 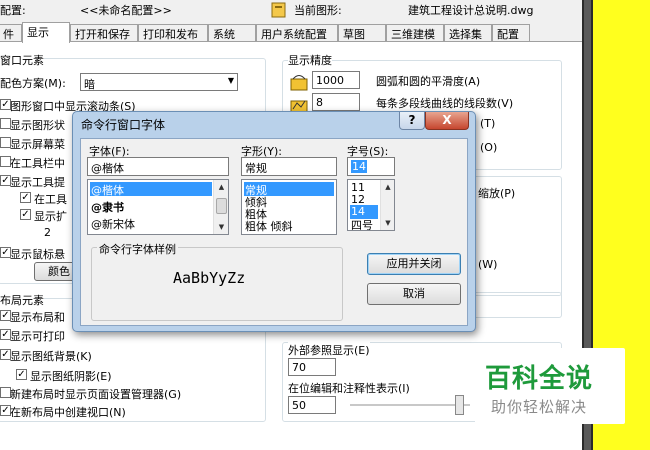 What do you see at coordinates (25, 214) in the screenshot?
I see `extended-tooltips-checkbox: ✓` at bounding box center [25, 214].